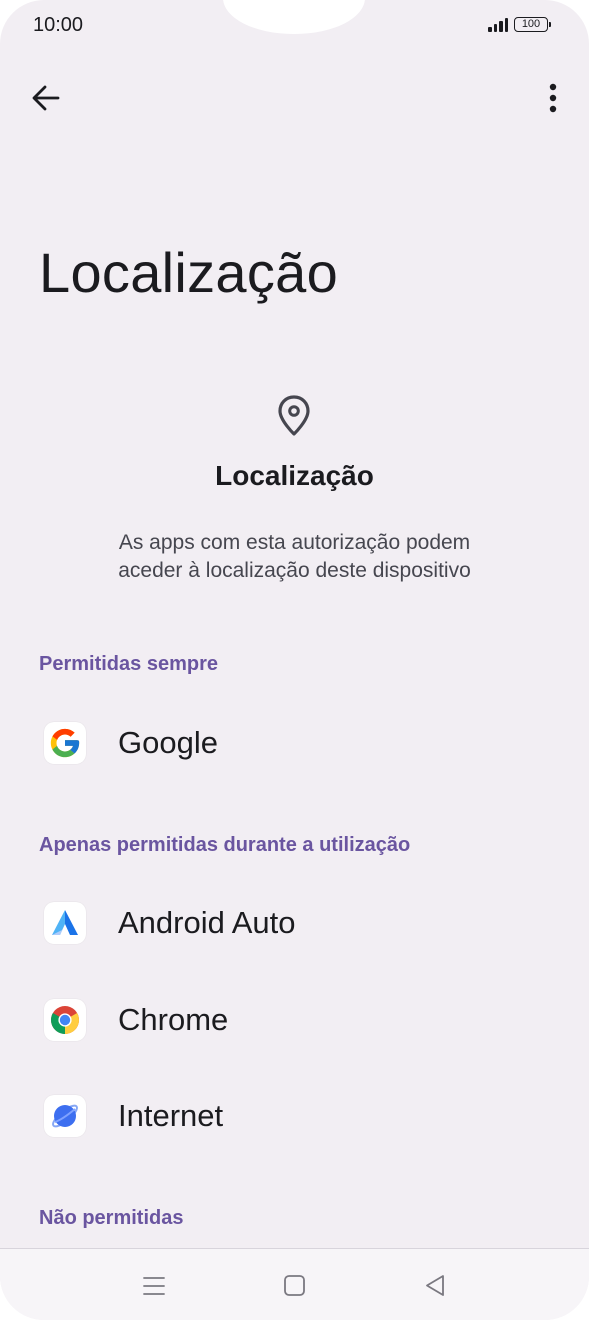 This screenshot has height=1320, width=589. I want to click on section-heading-while-in-use: Apenas permitidas durante a utilização, so click(225, 845).